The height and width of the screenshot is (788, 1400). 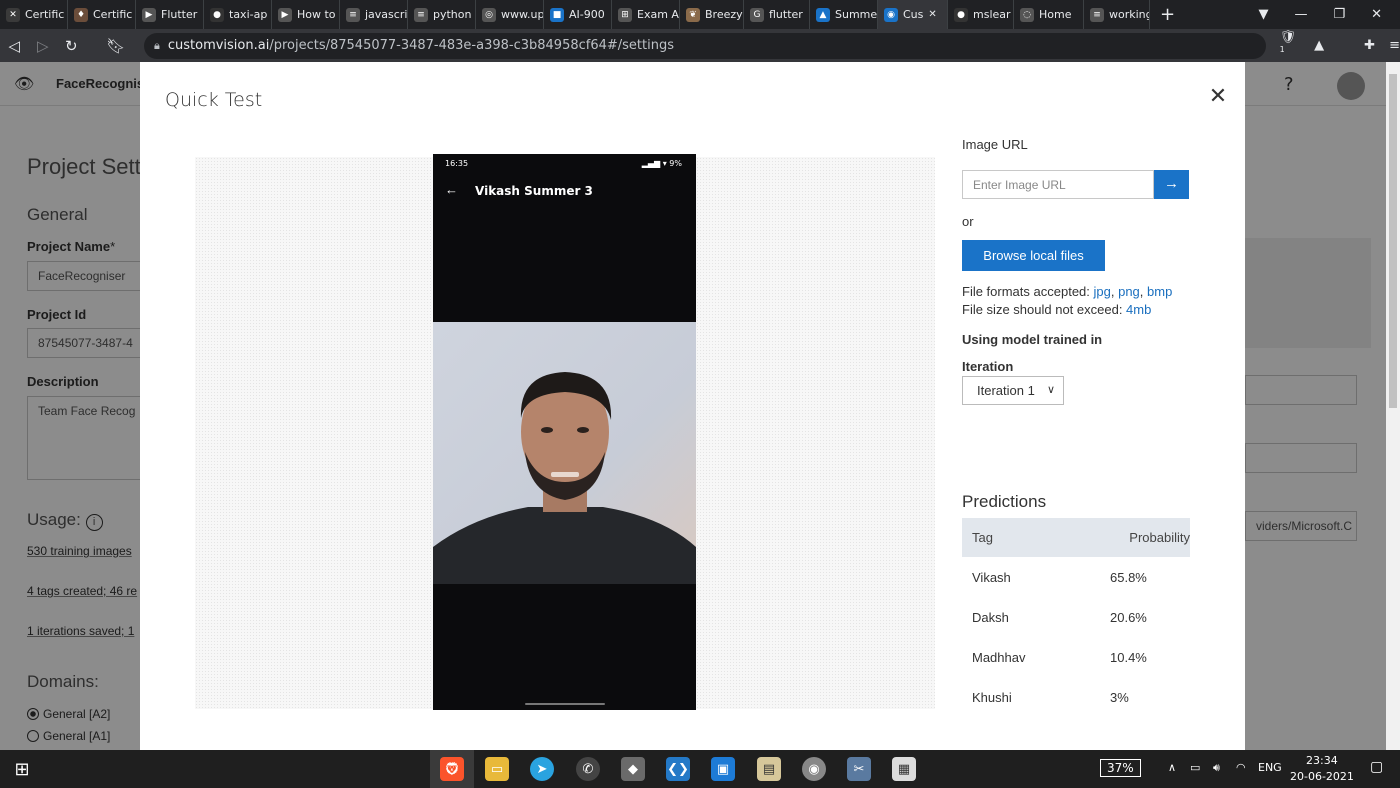 What do you see at coordinates (814, 769) in the screenshot?
I see `chrome-icon: ◉` at bounding box center [814, 769].